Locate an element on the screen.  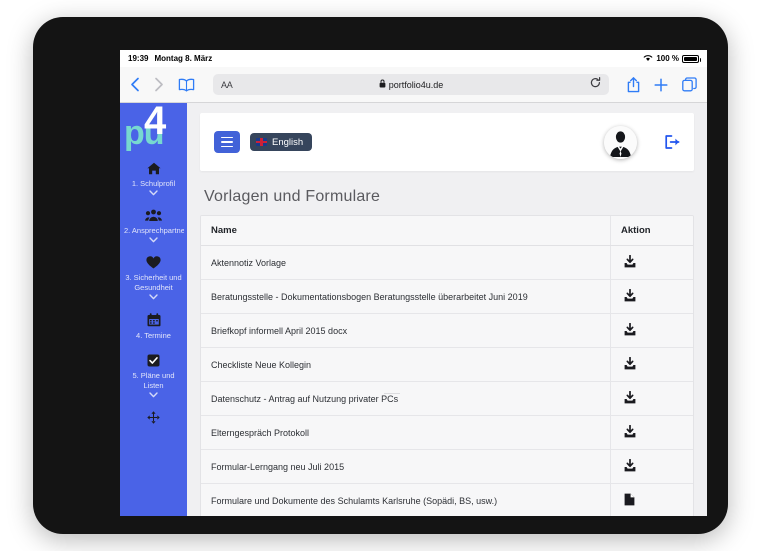
sidebar-item-schulprofil: 1. Schulprofil is located at coordinates (153, 178).